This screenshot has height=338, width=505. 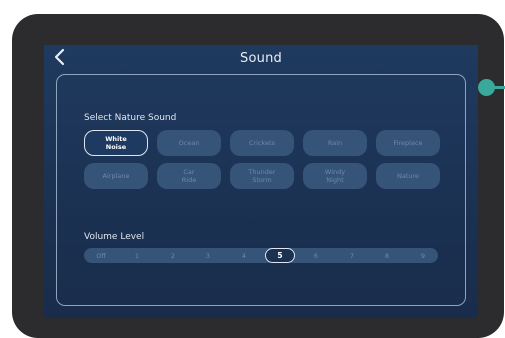 What do you see at coordinates (486, 87) in the screenshot?
I see `callout-dot` at bounding box center [486, 87].